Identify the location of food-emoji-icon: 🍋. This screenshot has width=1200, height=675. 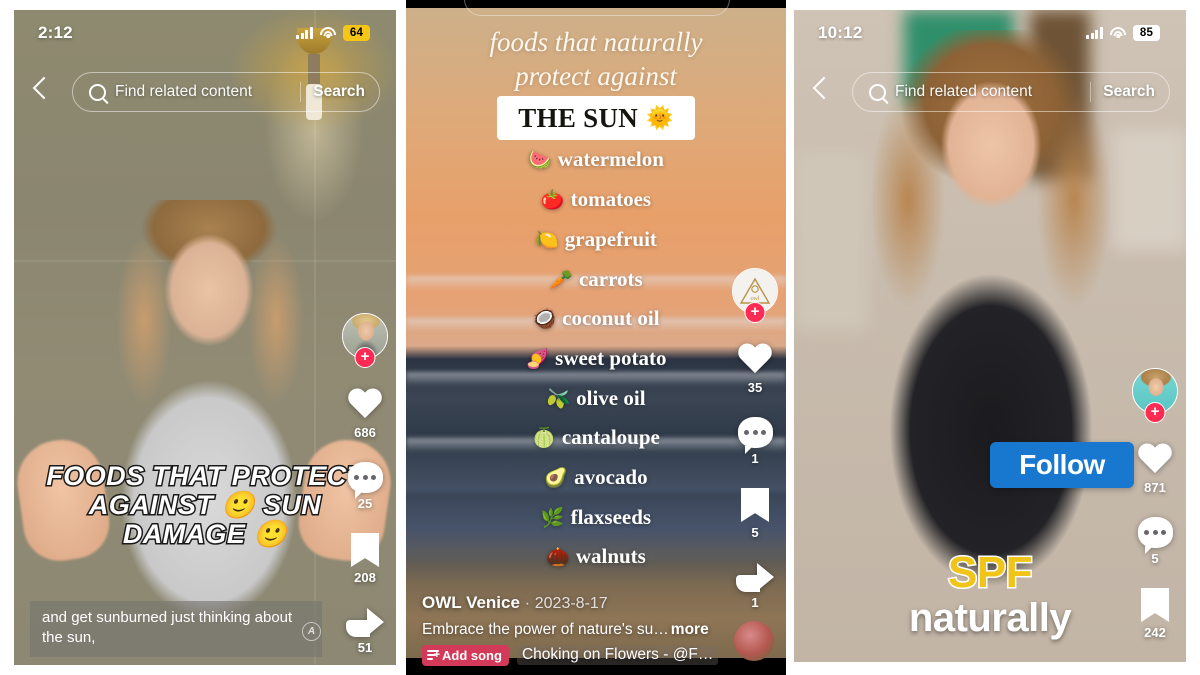
(547, 240).